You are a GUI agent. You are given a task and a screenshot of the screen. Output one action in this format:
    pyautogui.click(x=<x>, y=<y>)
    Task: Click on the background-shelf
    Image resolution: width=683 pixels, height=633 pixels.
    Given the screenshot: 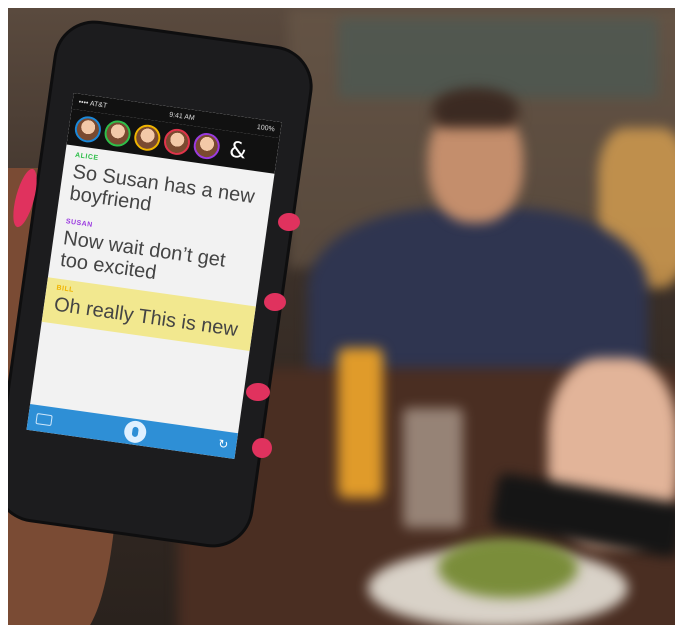 What is the action you would take?
    pyautogui.click(x=498, y=58)
    